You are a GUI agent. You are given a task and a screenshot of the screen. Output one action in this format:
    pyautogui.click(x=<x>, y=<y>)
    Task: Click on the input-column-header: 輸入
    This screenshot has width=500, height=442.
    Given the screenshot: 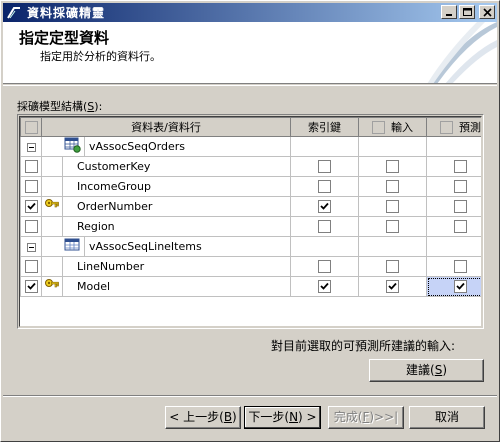 What is the action you would take?
    pyautogui.click(x=393, y=127)
    